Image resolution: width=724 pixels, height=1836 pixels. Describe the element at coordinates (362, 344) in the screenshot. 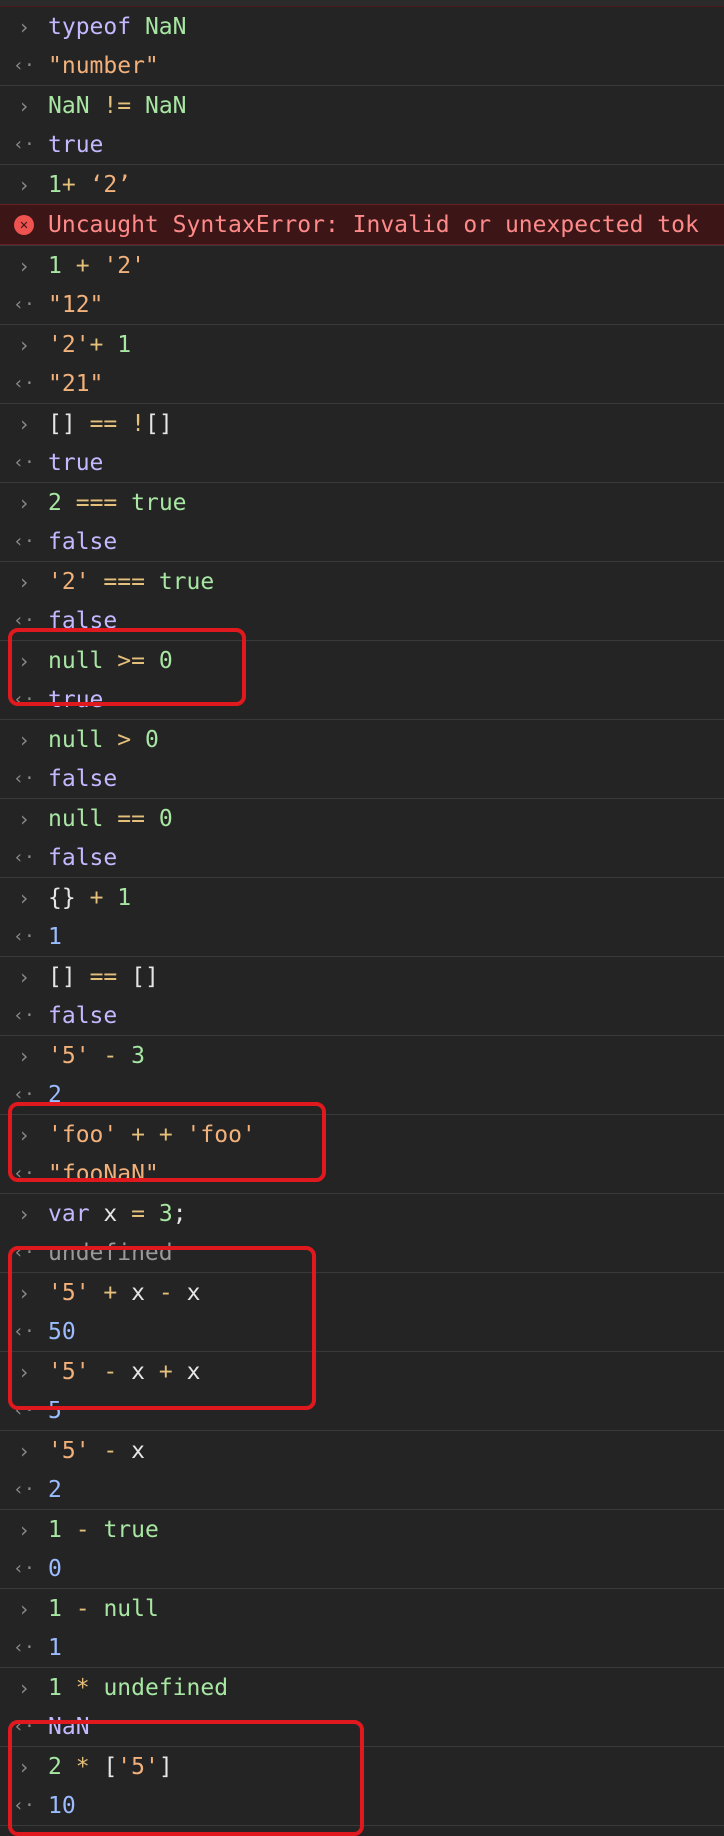

I see `console-input-line: › '2'+ 1` at that location.